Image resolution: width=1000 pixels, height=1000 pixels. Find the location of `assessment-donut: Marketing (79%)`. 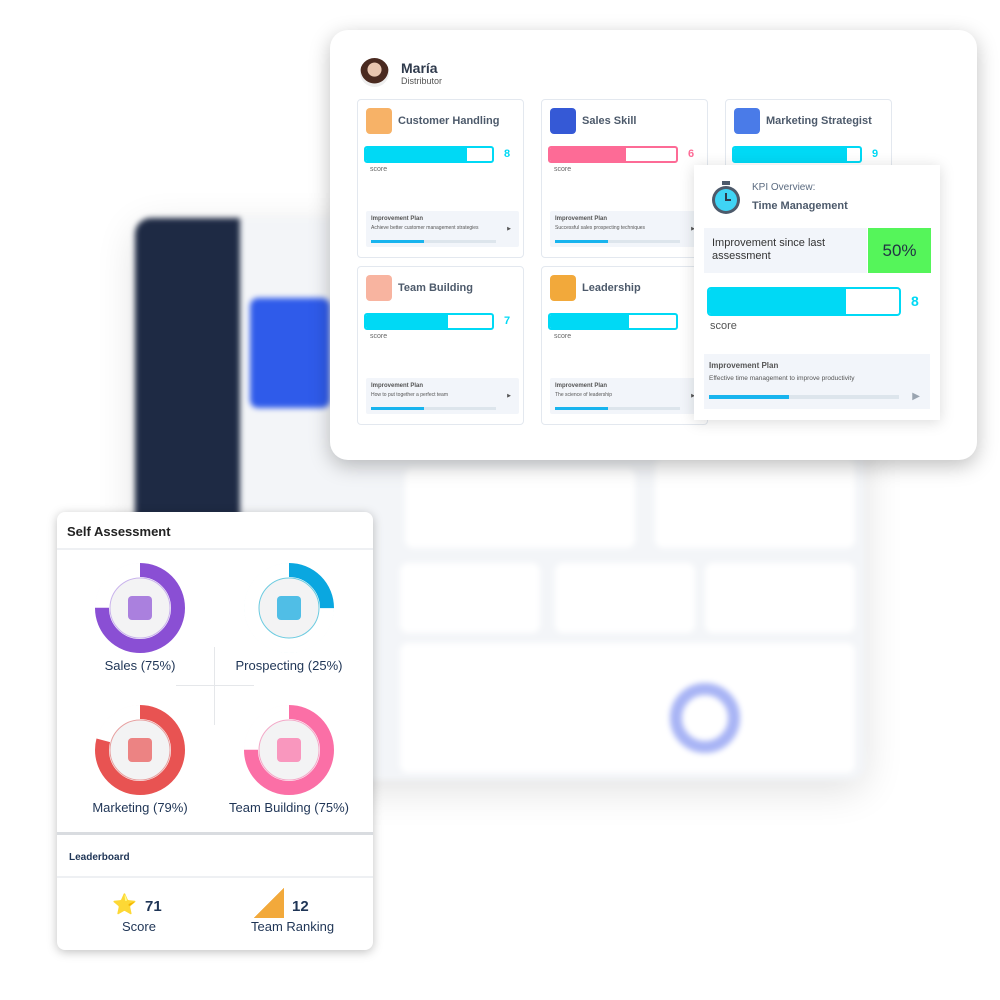

assessment-donut: Marketing (79%) is located at coordinates (140, 759).